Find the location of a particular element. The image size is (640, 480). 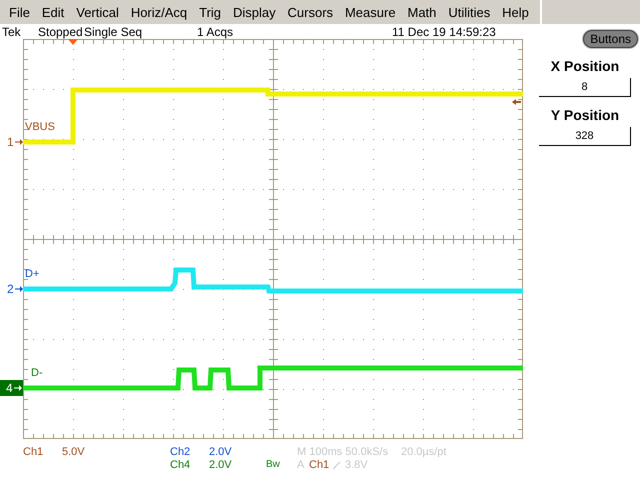

menu-item: Horiz/Acq is located at coordinates (159, 12).